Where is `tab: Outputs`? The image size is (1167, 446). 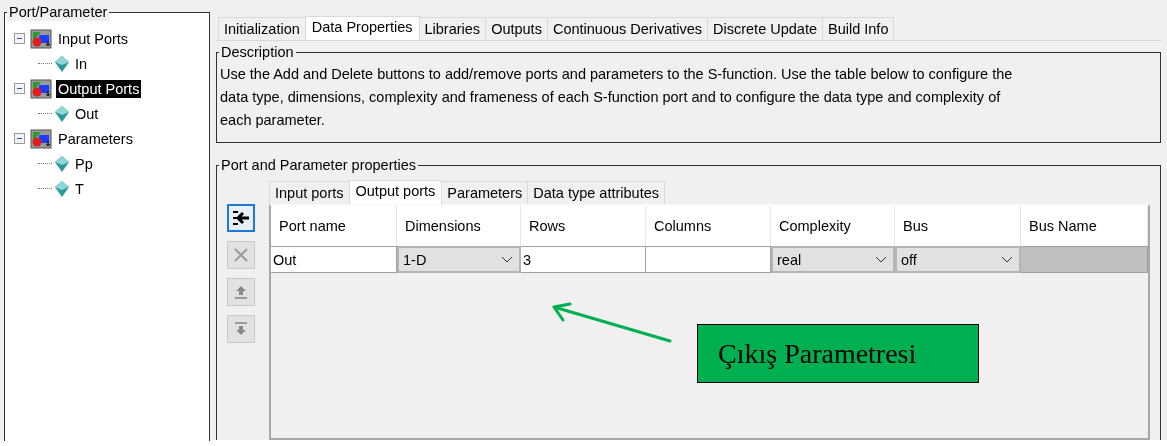 tab: Outputs is located at coordinates (516, 28).